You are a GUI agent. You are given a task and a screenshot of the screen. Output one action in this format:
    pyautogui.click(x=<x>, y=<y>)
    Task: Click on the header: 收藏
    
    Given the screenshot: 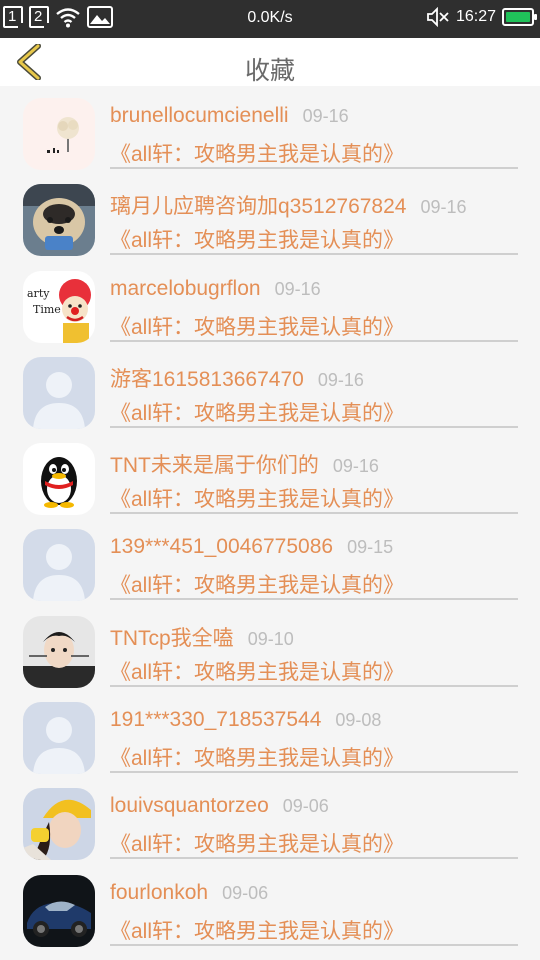 What is the action you would take?
    pyautogui.click(x=270, y=62)
    